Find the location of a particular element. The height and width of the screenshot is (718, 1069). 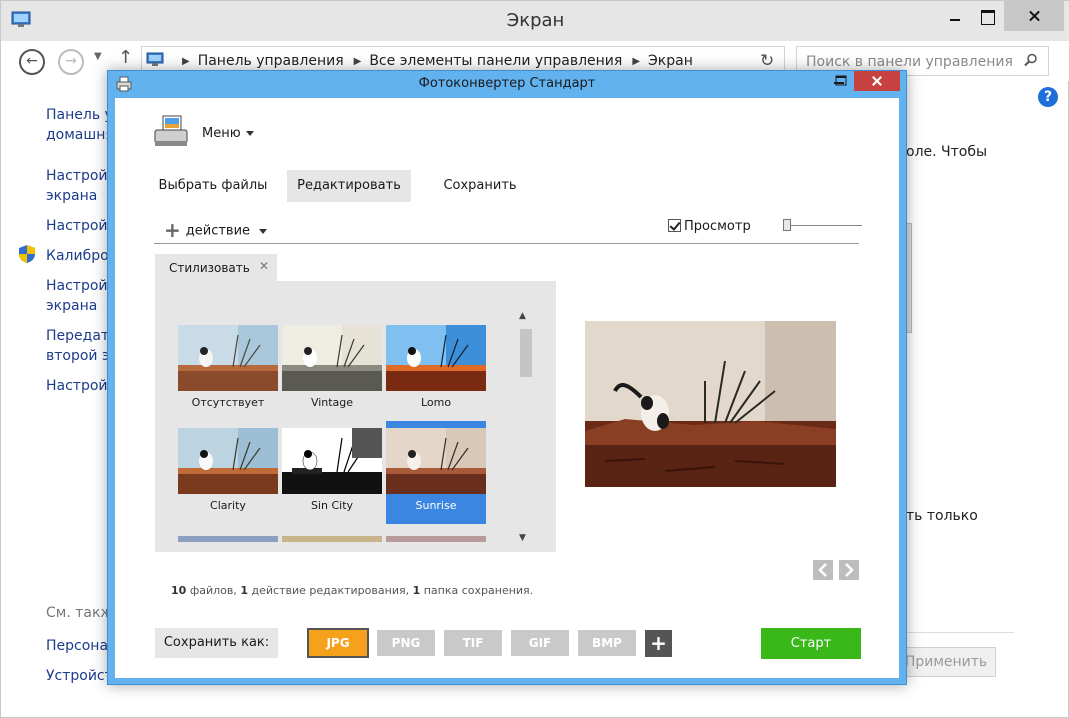

search-icon is located at coordinates (1031, 60).